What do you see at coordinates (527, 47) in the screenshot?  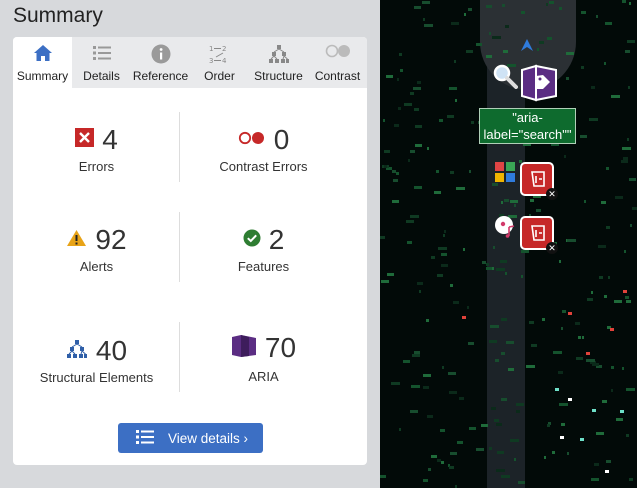 I see `arrow-up-icon` at bounding box center [527, 47].